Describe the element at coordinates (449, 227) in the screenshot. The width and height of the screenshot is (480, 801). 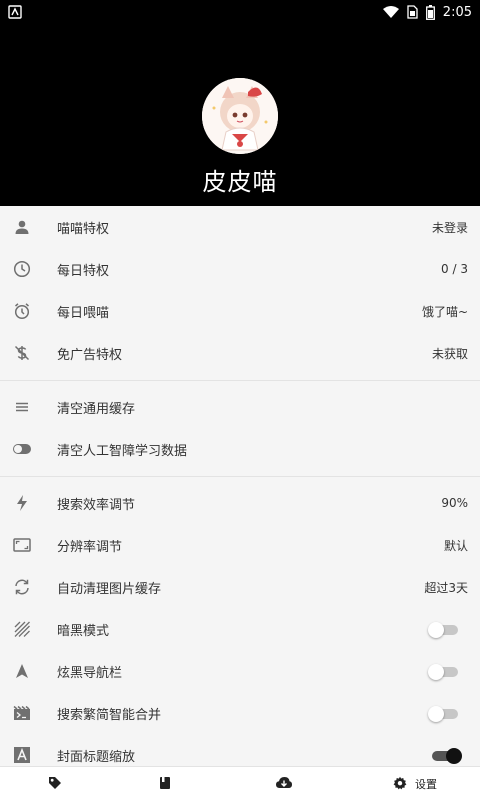
I see `row-value: 未登录` at that location.